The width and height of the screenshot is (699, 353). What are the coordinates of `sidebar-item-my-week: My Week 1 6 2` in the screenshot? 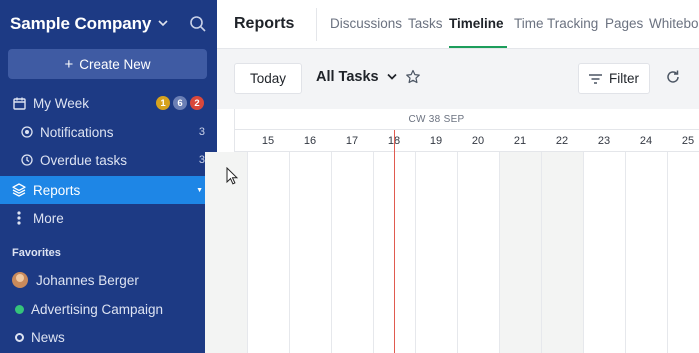 It's located at (108, 103).